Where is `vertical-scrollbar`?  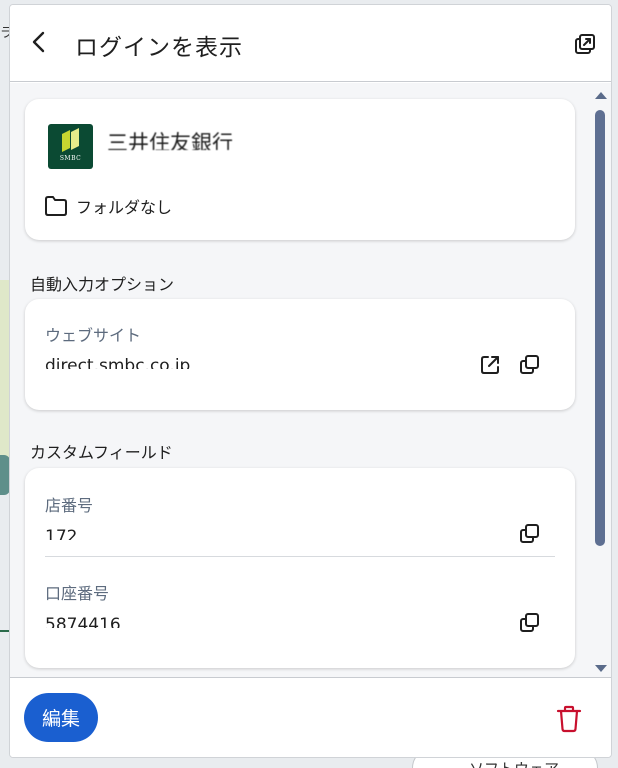
vertical-scrollbar is located at coordinates (600, 380).